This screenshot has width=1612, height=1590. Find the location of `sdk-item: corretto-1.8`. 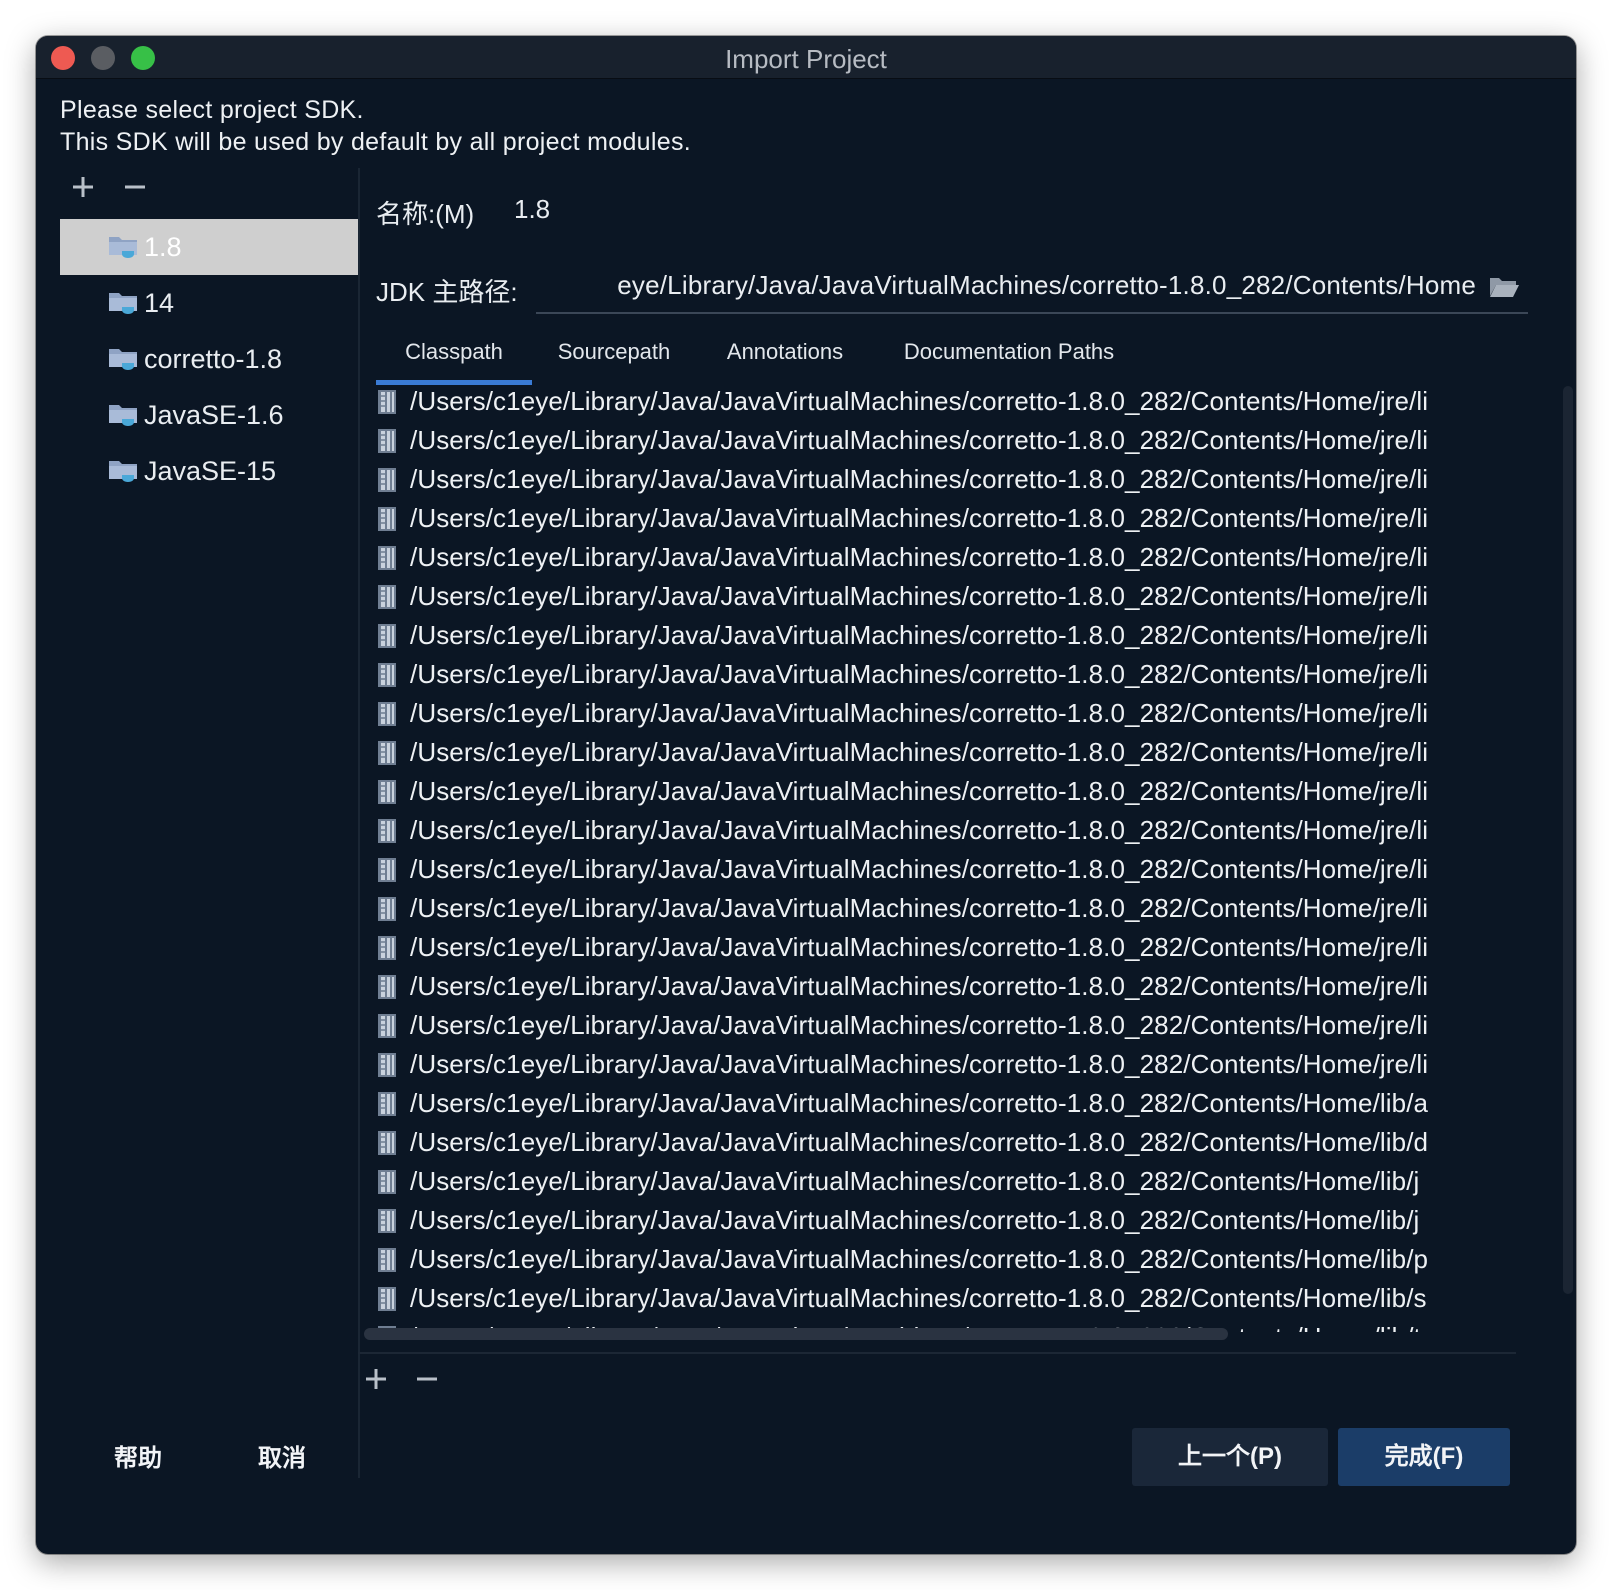

sdk-item: corretto-1.8 is located at coordinates (209, 359).